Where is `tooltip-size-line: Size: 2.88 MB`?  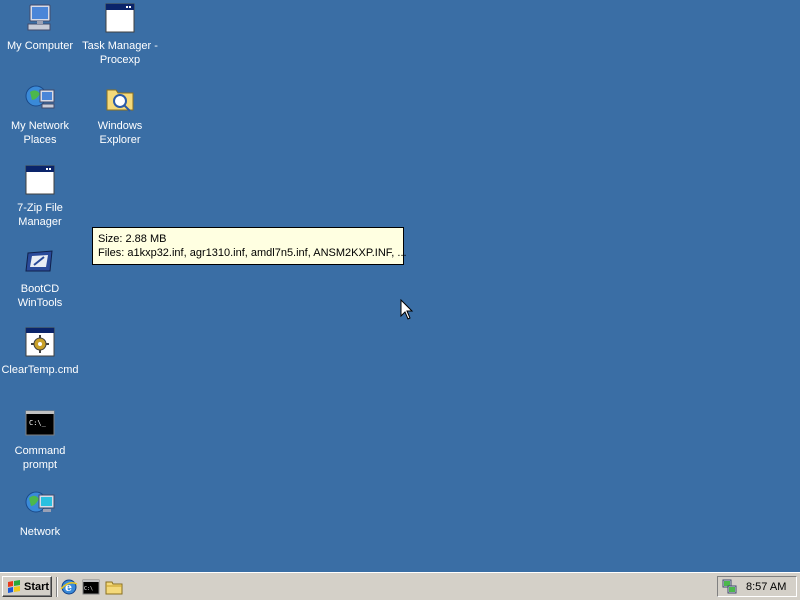
tooltip-size-line: Size: 2.88 MB is located at coordinates (132, 239).